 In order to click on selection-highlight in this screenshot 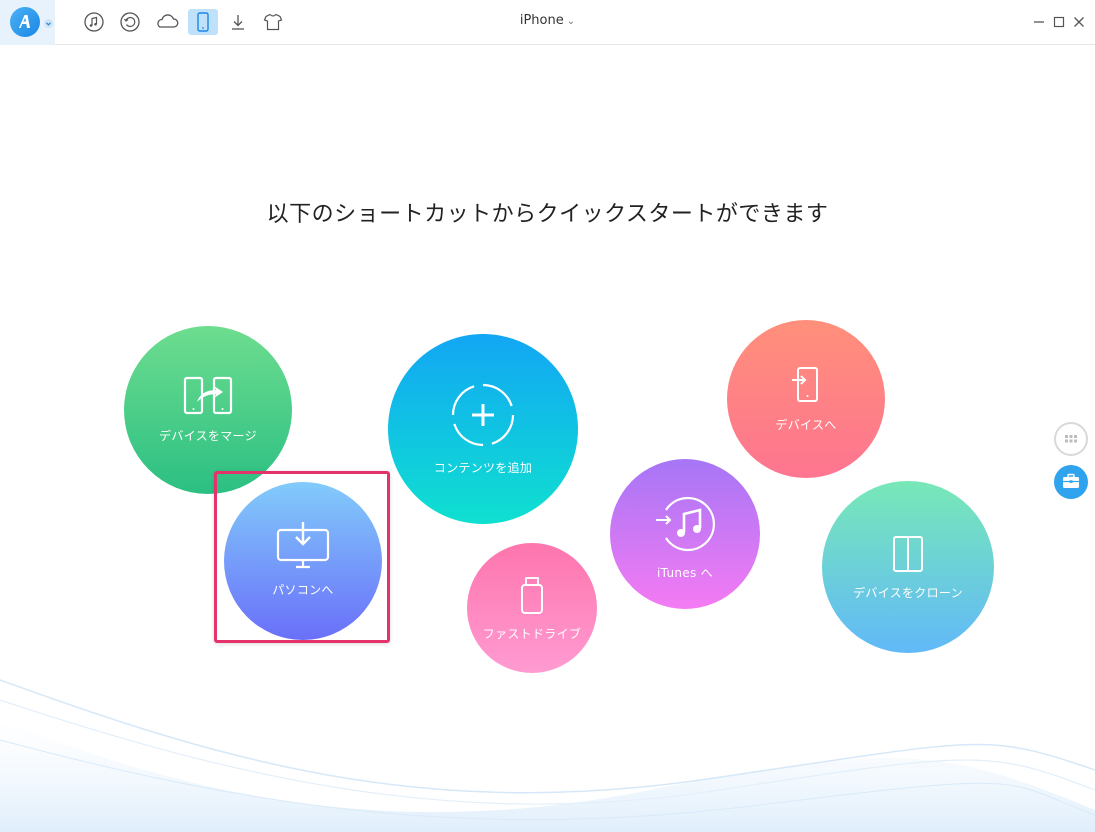, I will do `click(302, 557)`.